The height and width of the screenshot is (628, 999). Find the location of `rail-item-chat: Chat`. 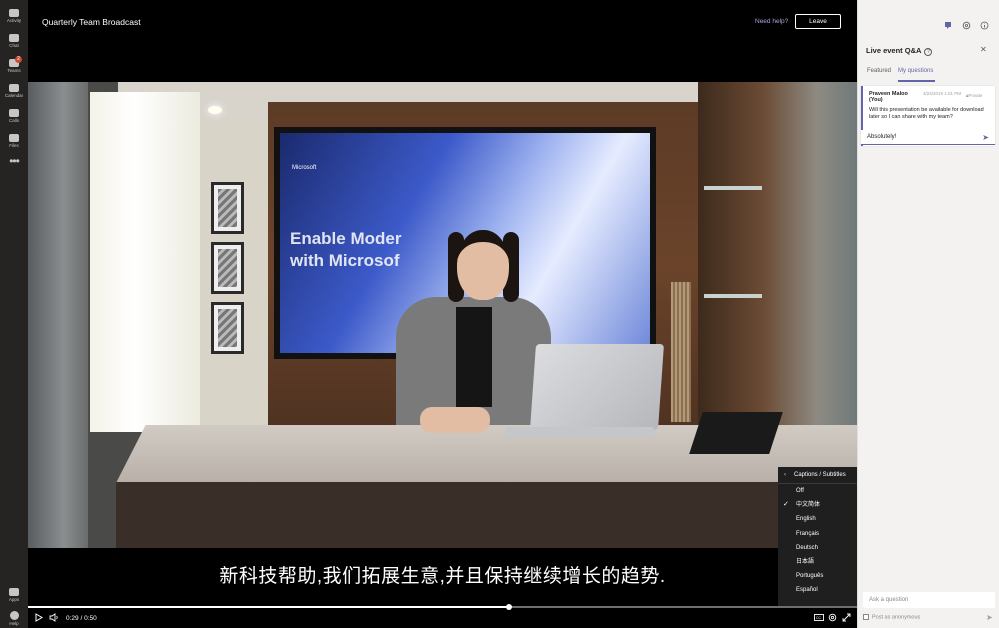

rail-item-chat: Chat is located at coordinates (14, 41).